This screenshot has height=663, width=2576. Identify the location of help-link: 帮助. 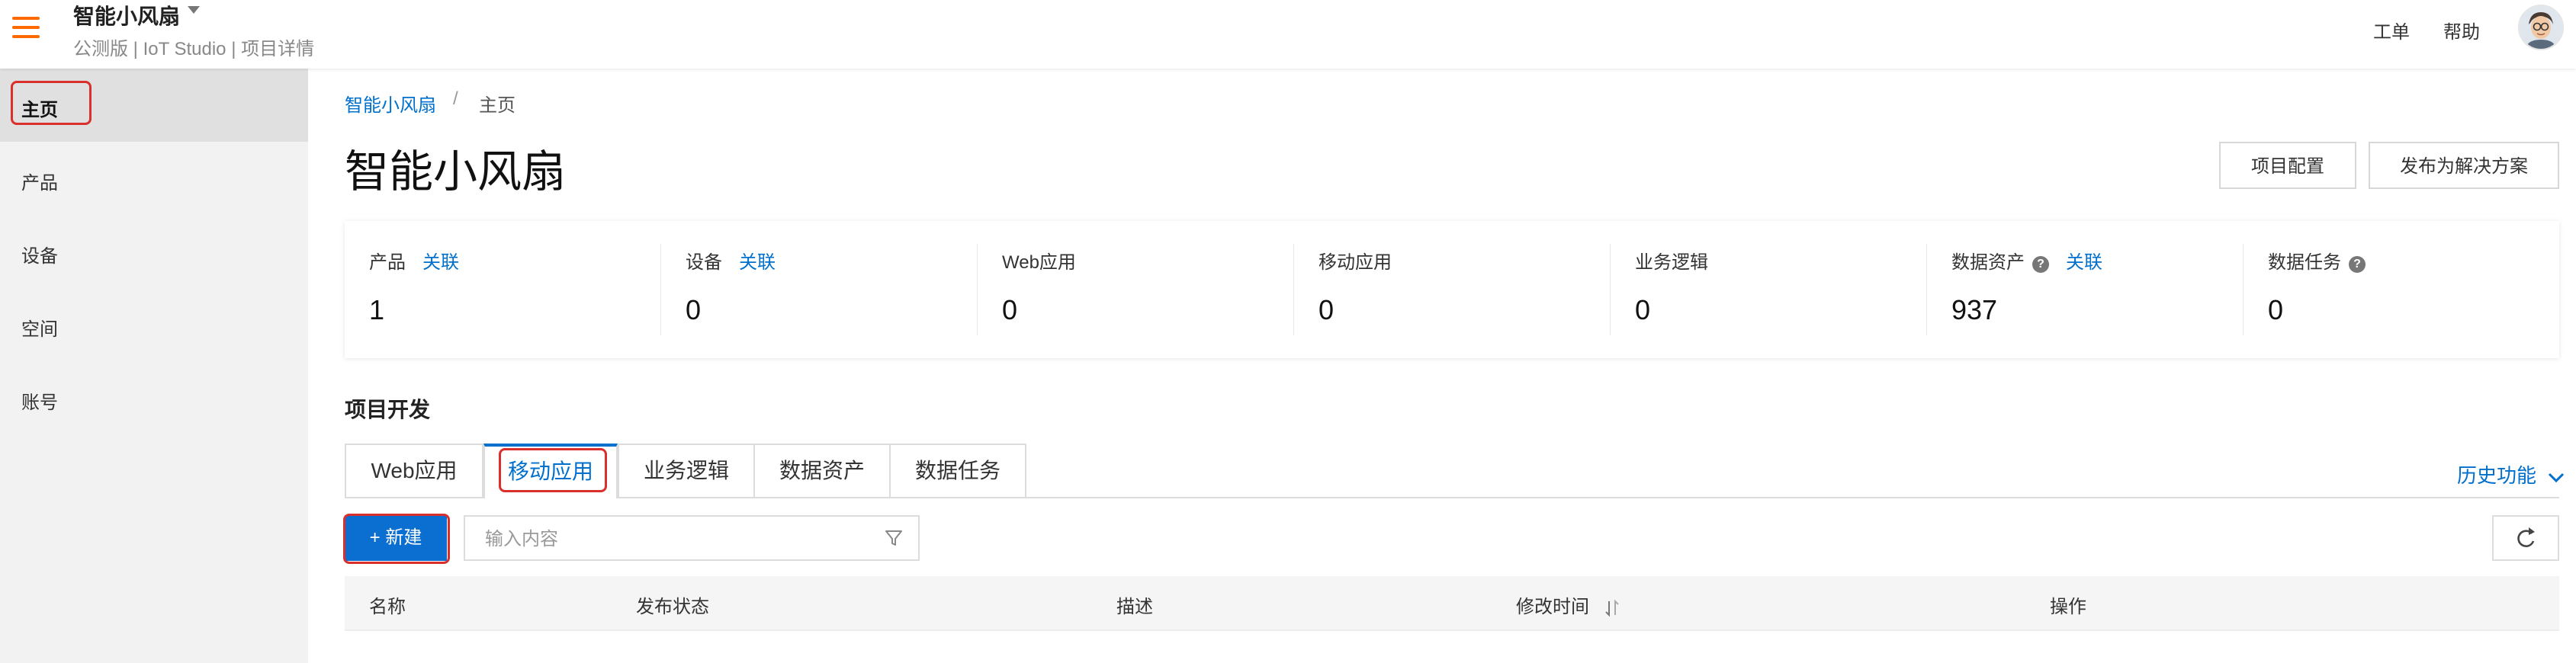
(2461, 30).